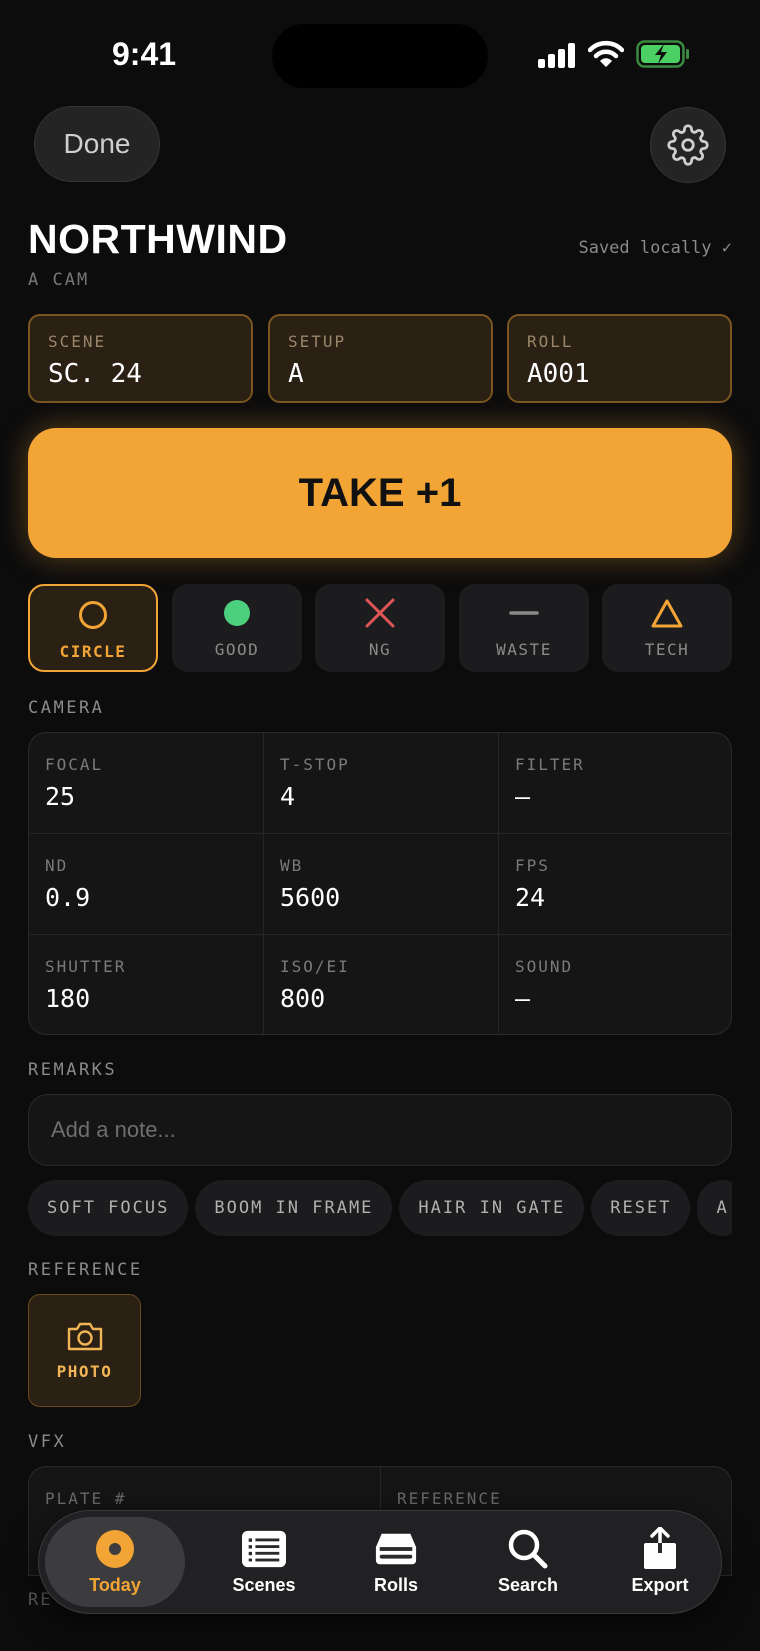 The image size is (760, 1651). What do you see at coordinates (158, 239) in the screenshot?
I see `production-title: NORTHWIND` at bounding box center [158, 239].